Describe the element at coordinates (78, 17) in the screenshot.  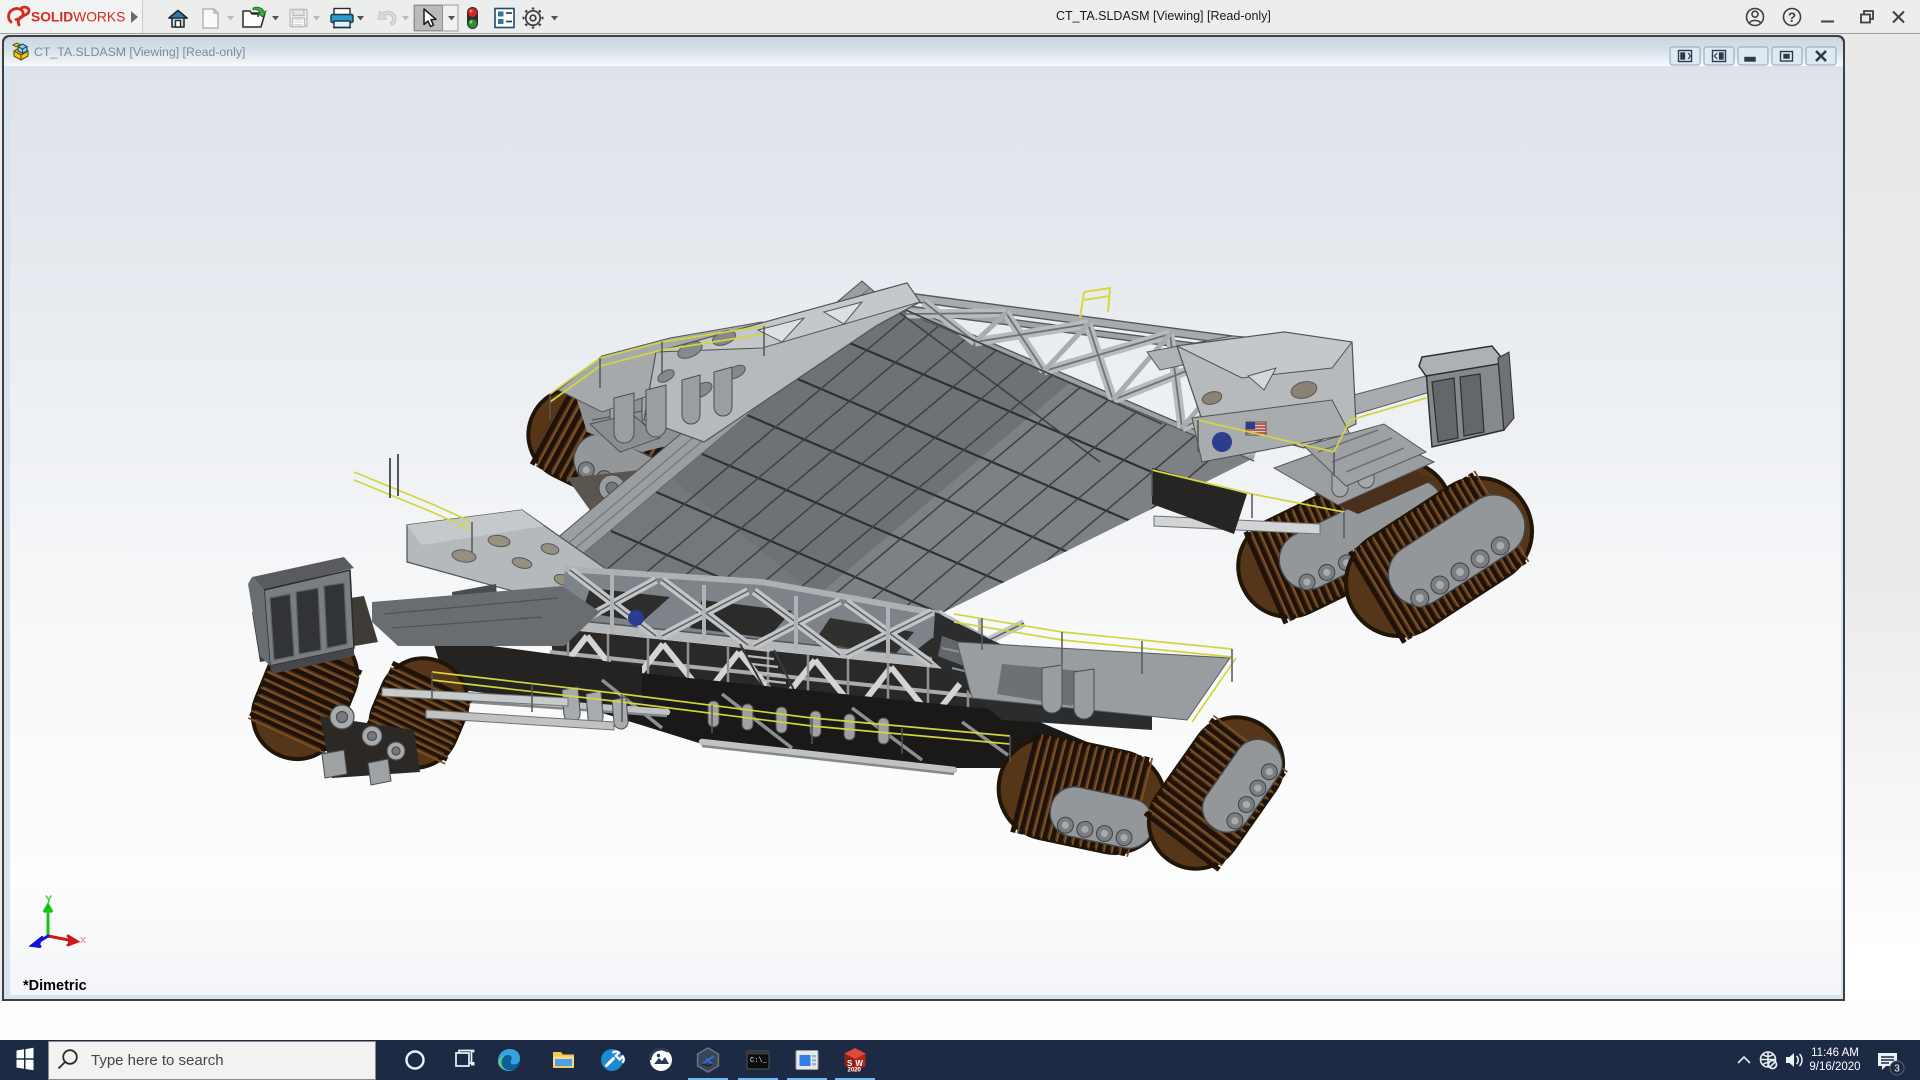
I see `svg-text: SOLIDWORKS` at that location.